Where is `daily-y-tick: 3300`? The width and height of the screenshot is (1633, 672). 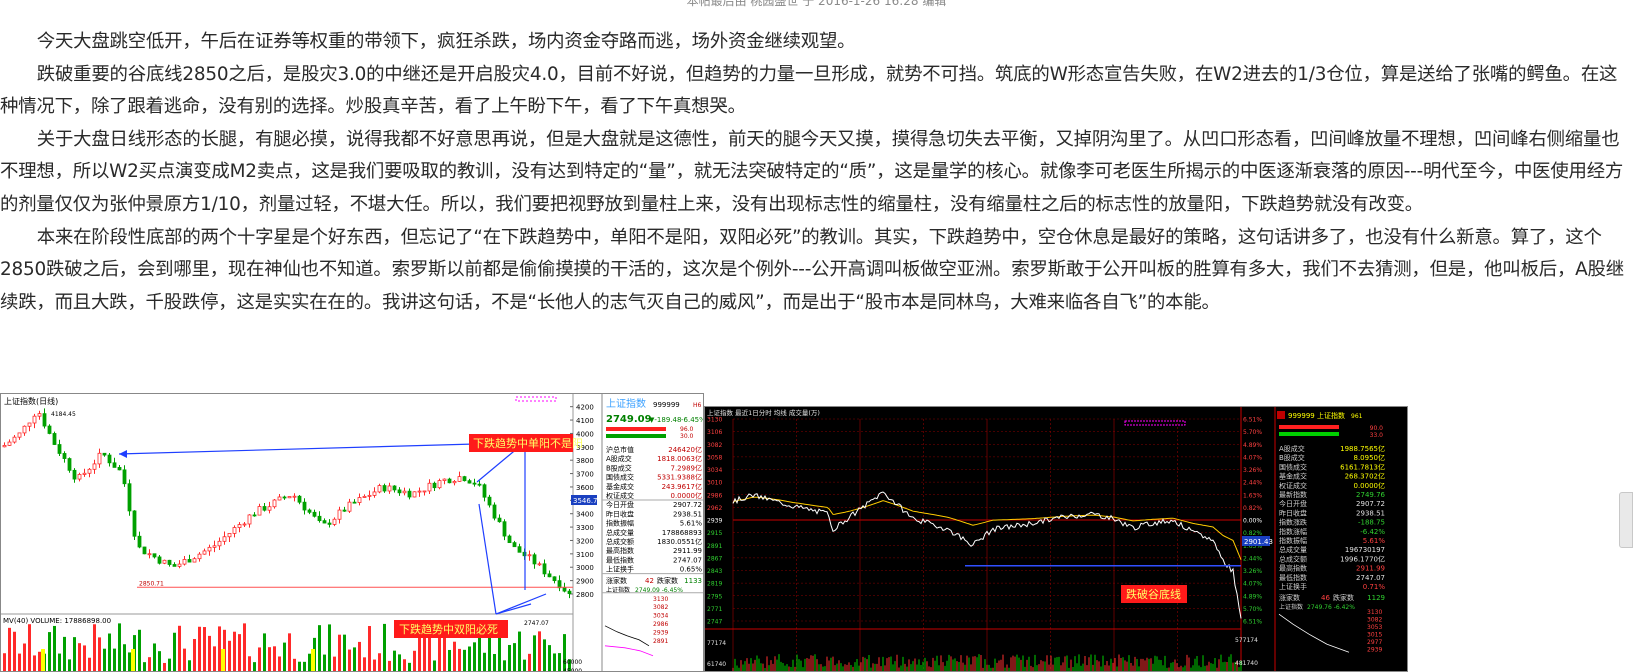
daily-y-tick: 3300 is located at coordinates (585, 528).